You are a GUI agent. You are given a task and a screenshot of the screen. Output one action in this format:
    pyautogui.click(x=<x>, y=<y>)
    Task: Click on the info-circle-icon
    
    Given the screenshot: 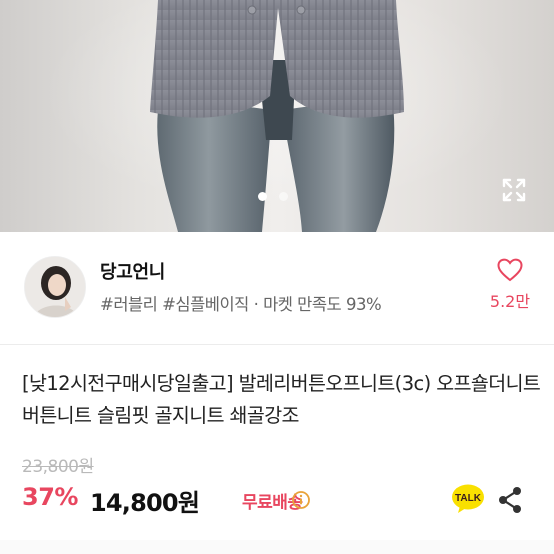 What is the action you would take?
    pyautogui.click(x=301, y=500)
    